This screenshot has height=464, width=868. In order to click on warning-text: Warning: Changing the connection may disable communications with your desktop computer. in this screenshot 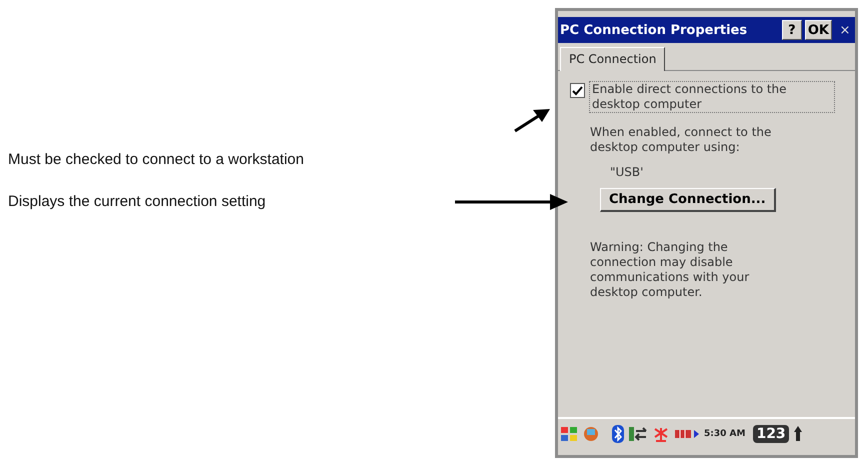, I will do `click(670, 270)`.